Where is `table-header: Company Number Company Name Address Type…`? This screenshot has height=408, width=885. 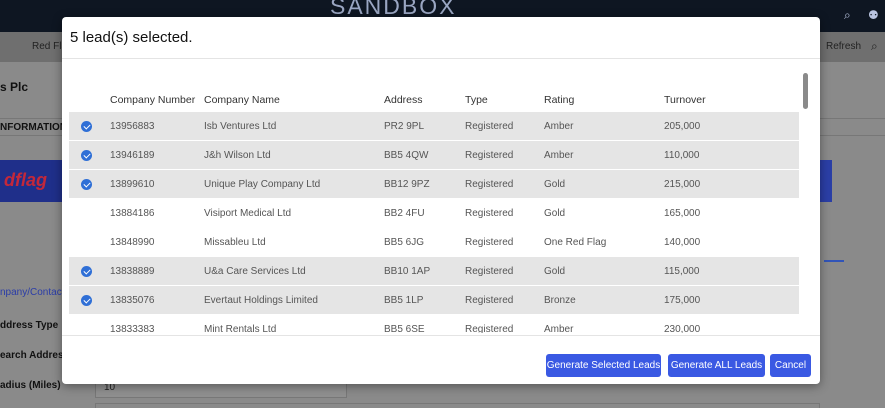 table-header: Company Number Company Name Address Type… is located at coordinates (434, 99).